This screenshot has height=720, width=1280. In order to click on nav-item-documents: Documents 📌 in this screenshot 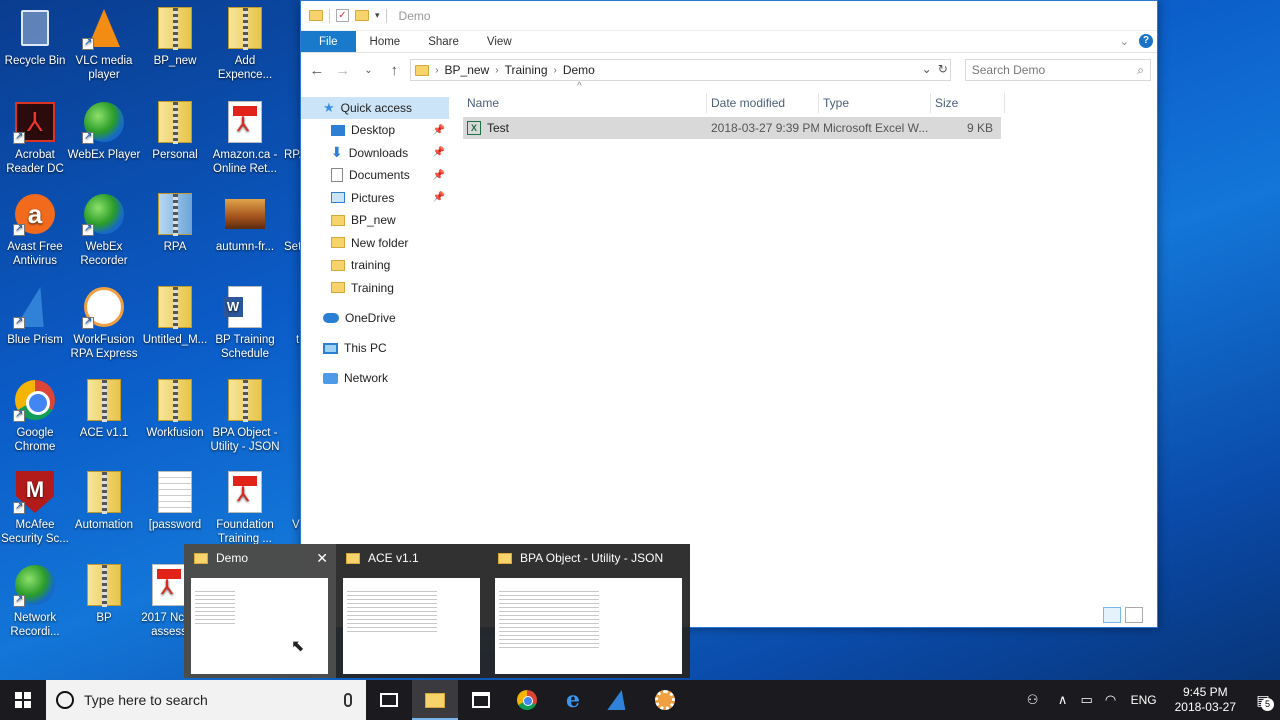, I will do `click(375, 175)`.